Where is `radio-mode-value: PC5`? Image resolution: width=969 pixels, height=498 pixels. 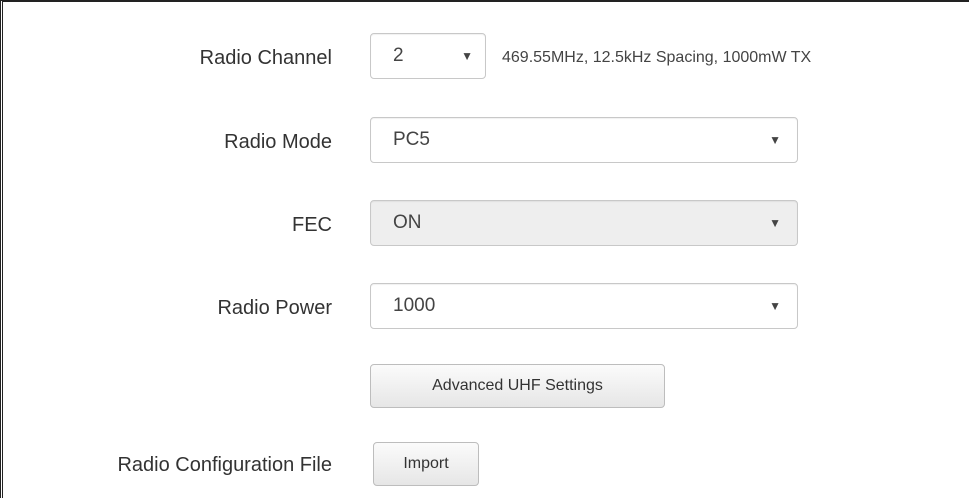 radio-mode-value: PC5 is located at coordinates (411, 139).